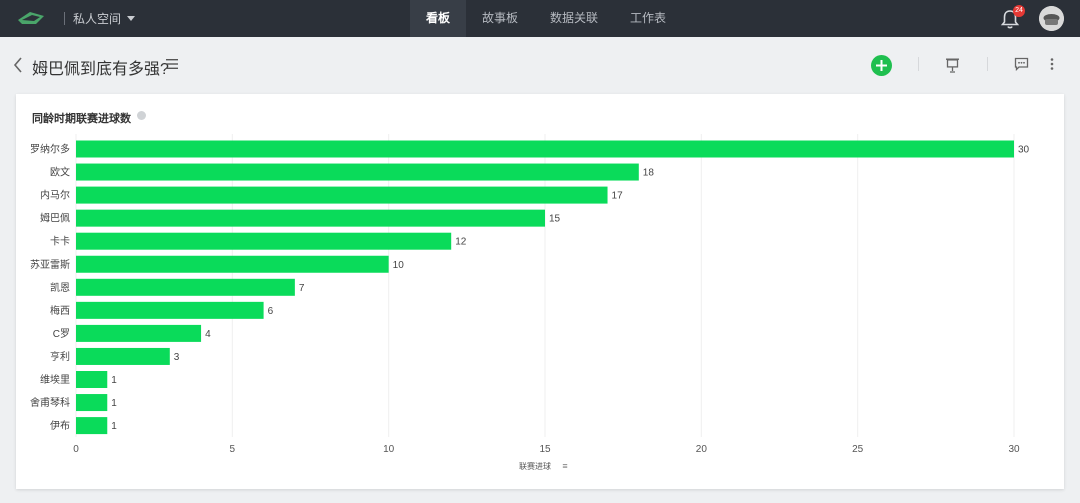 This screenshot has height=503, width=1080. Describe the element at coordinates (60, 356) in the screenshot. I see `category-label: 亨利` at that location.